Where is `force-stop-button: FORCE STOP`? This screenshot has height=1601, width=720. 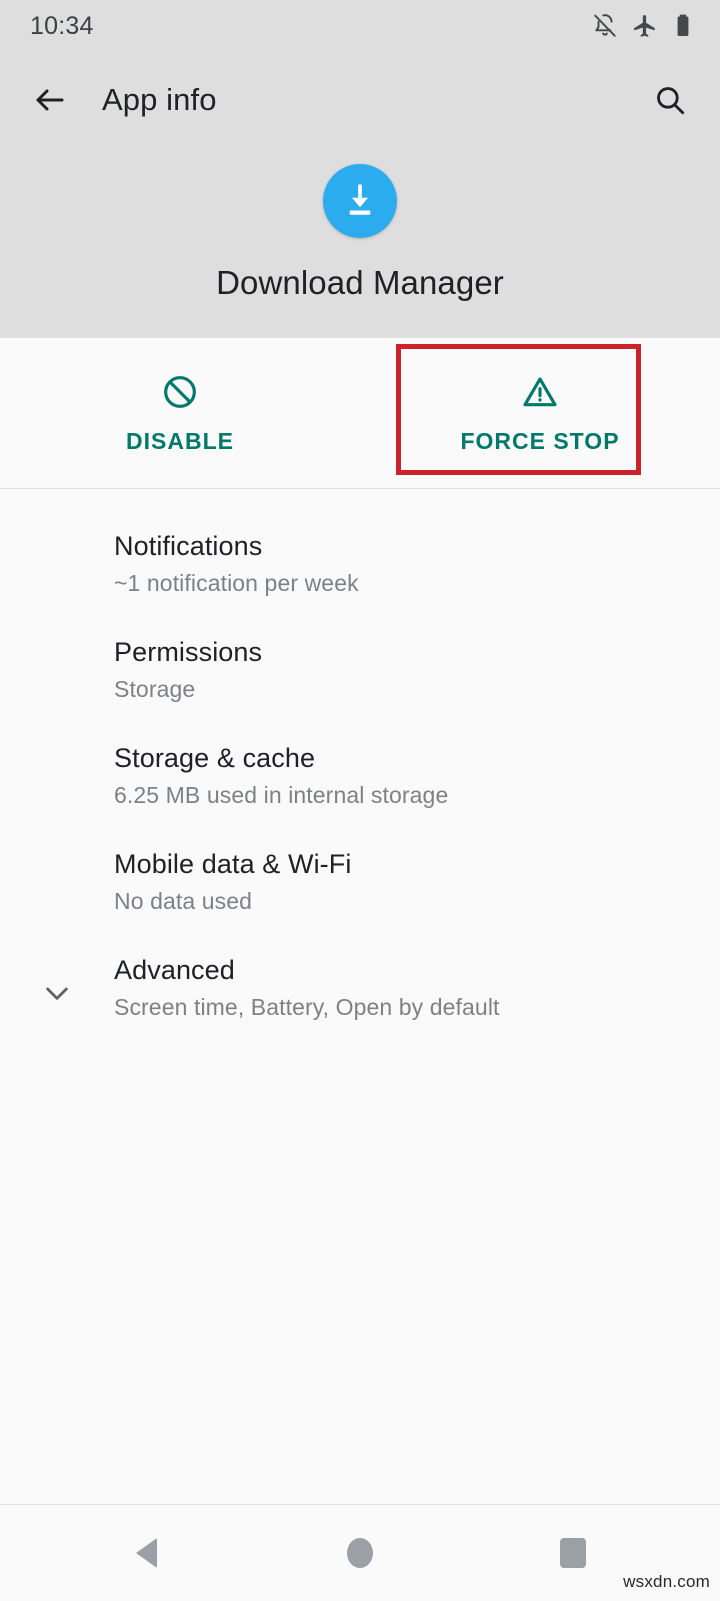
force-stop-button: FORCE STOP is located at coordinates (540, 413).